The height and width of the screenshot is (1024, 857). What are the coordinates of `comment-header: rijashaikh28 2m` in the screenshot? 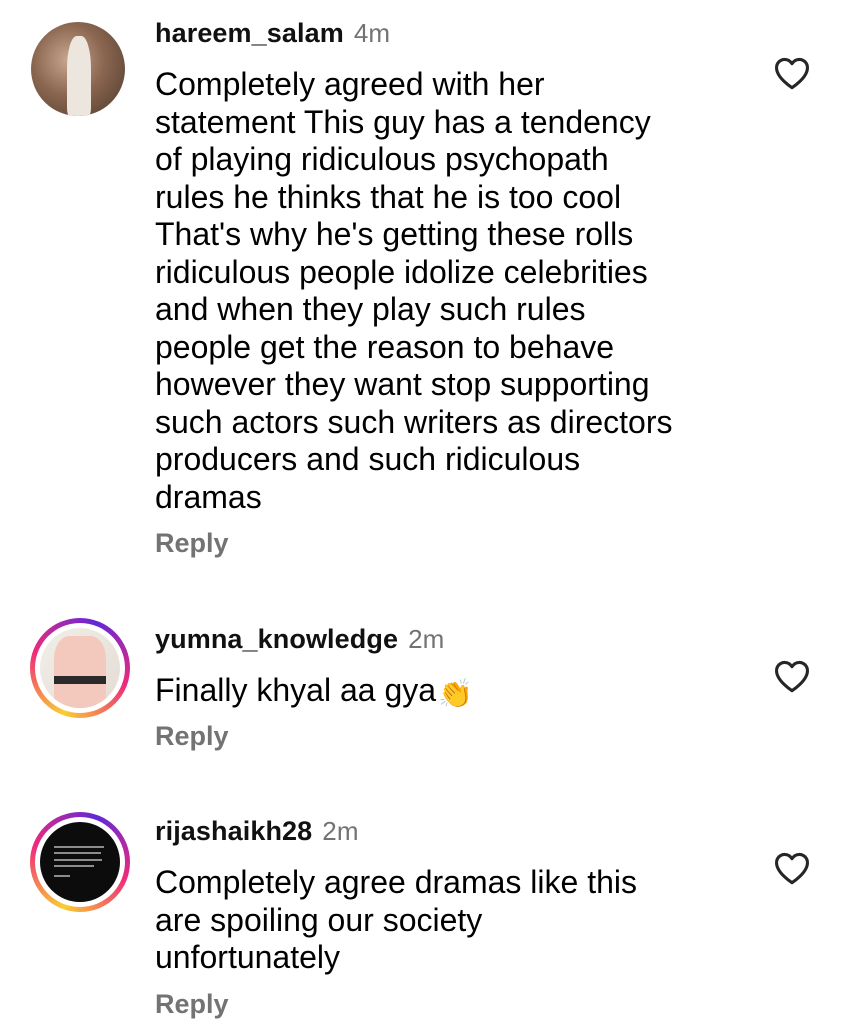 It's located at (257, 831).